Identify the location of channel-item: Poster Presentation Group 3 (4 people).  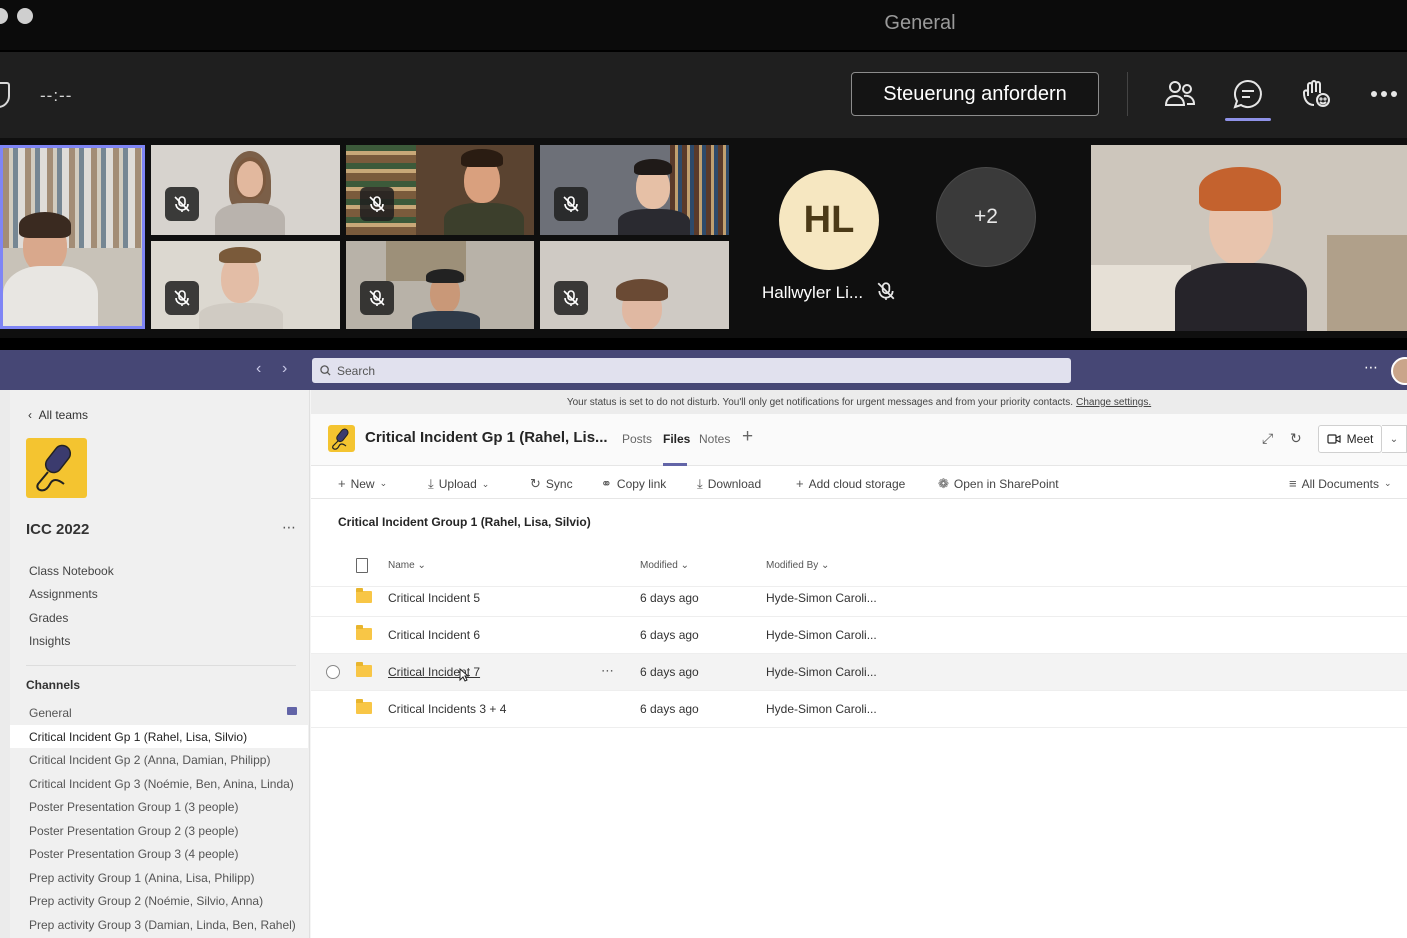
(159, 853).